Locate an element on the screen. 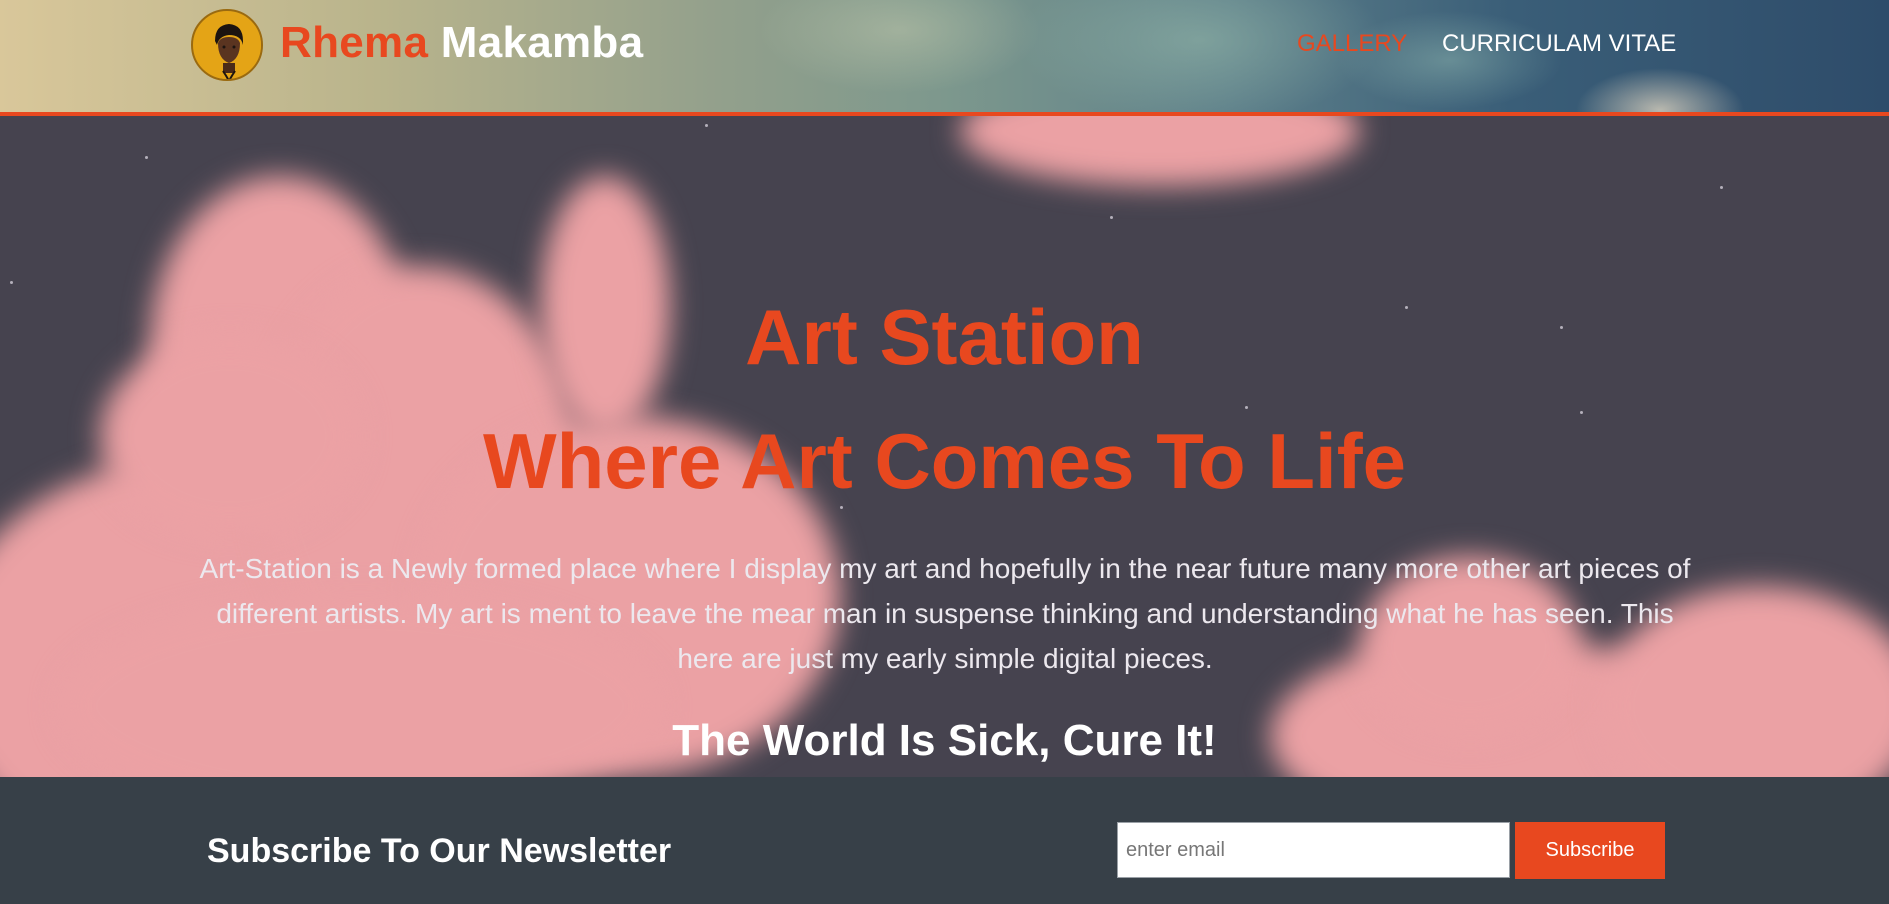 The image size is (1889, 904). avatar-portrait-icon is located at coordinates (227, 45).